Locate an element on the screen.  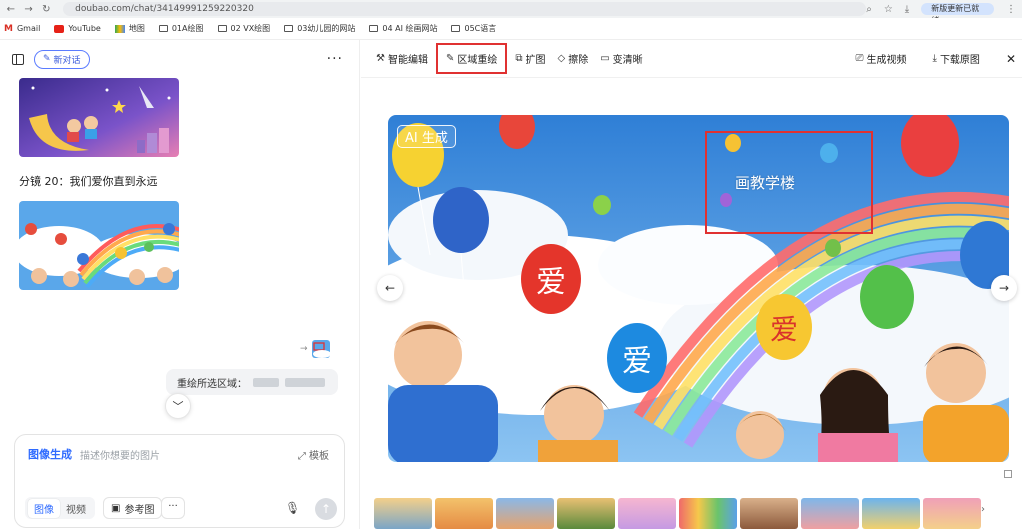
more-tools-button: ··· is located at coordinates (173, 508).